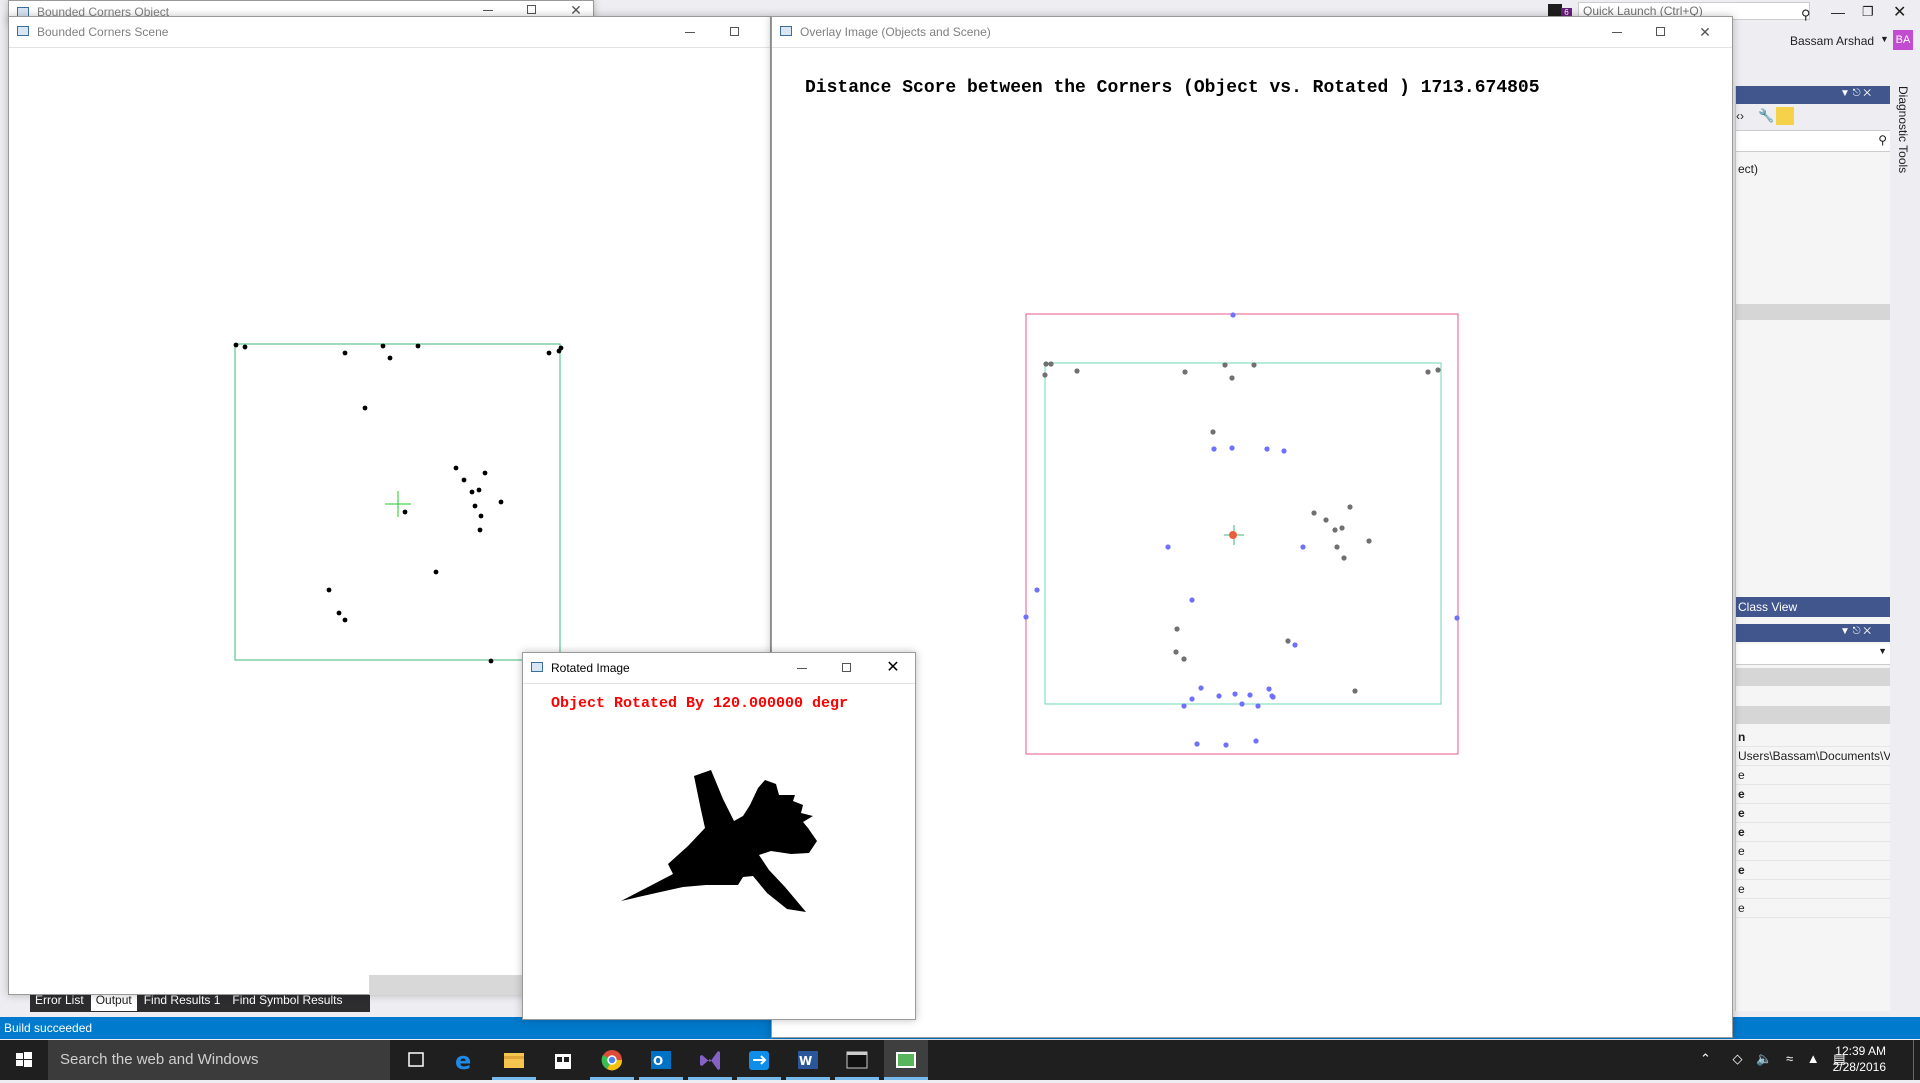 Image resolution: width=1920 pixels, height=1083 pixels. I want to click on clock-date: 2/28/2016, so click(1859, 1067).